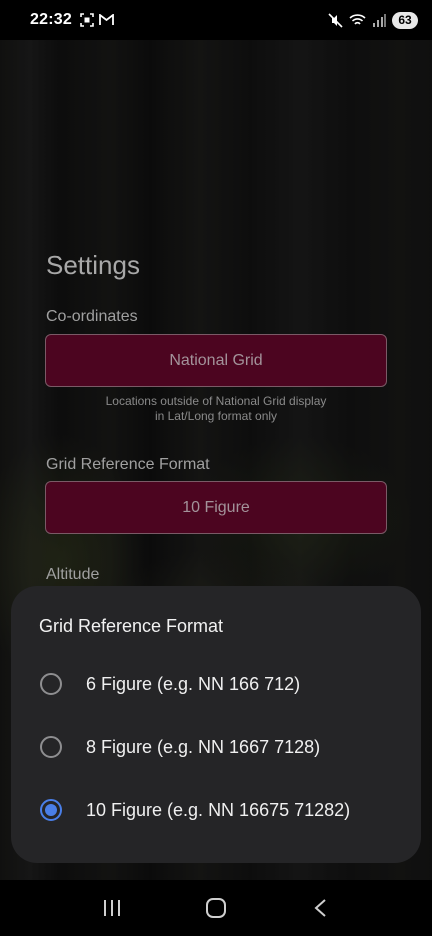 This screenshot has height=936, width=432. What do you see at coordinates (216, 416) in the screenshot?
I see `coordinates-note-line2: in Lat/Long format only` at bounding box center [216, 416].